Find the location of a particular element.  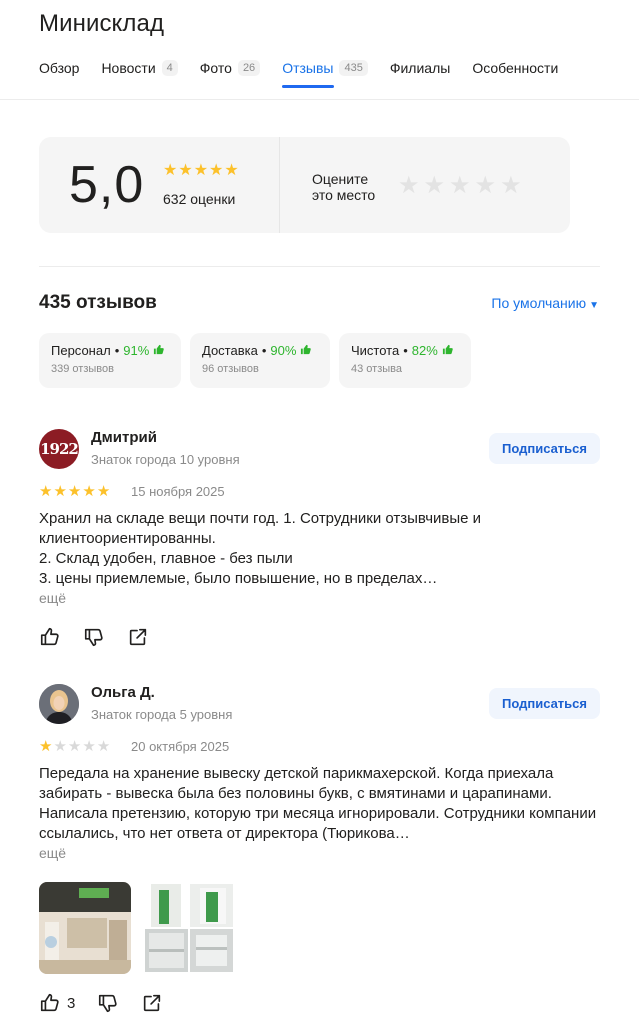

rate-star-5-icon: ★ is located at coordinates (511, 186).